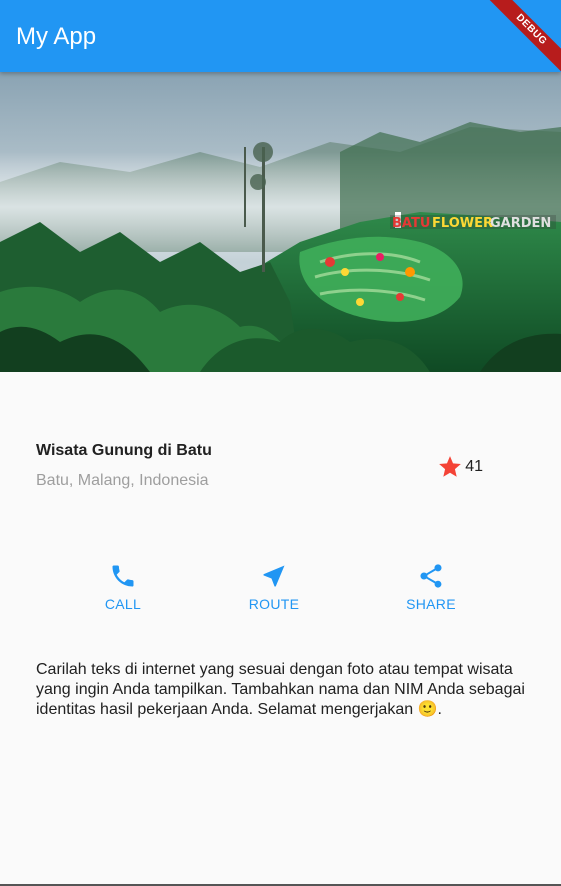  I want to click on rating-count: 41, so click(474, 466).